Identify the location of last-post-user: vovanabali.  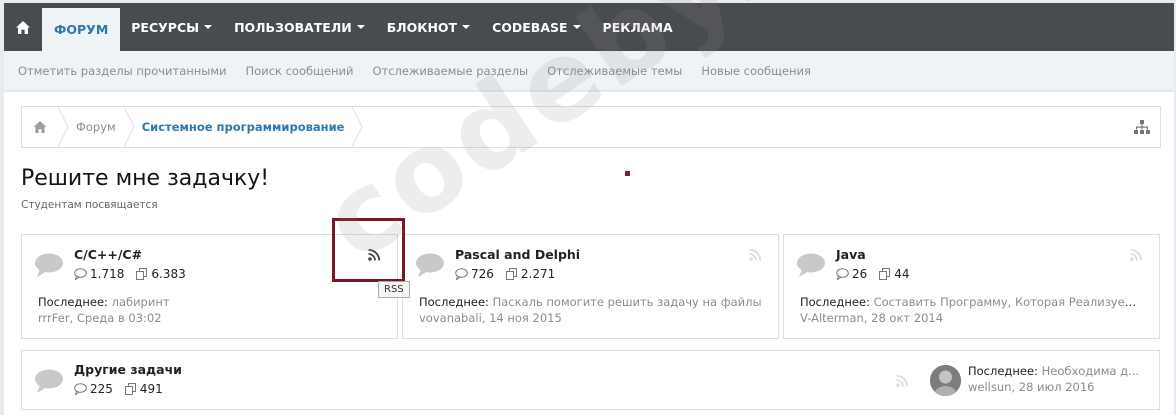
(450, 318).